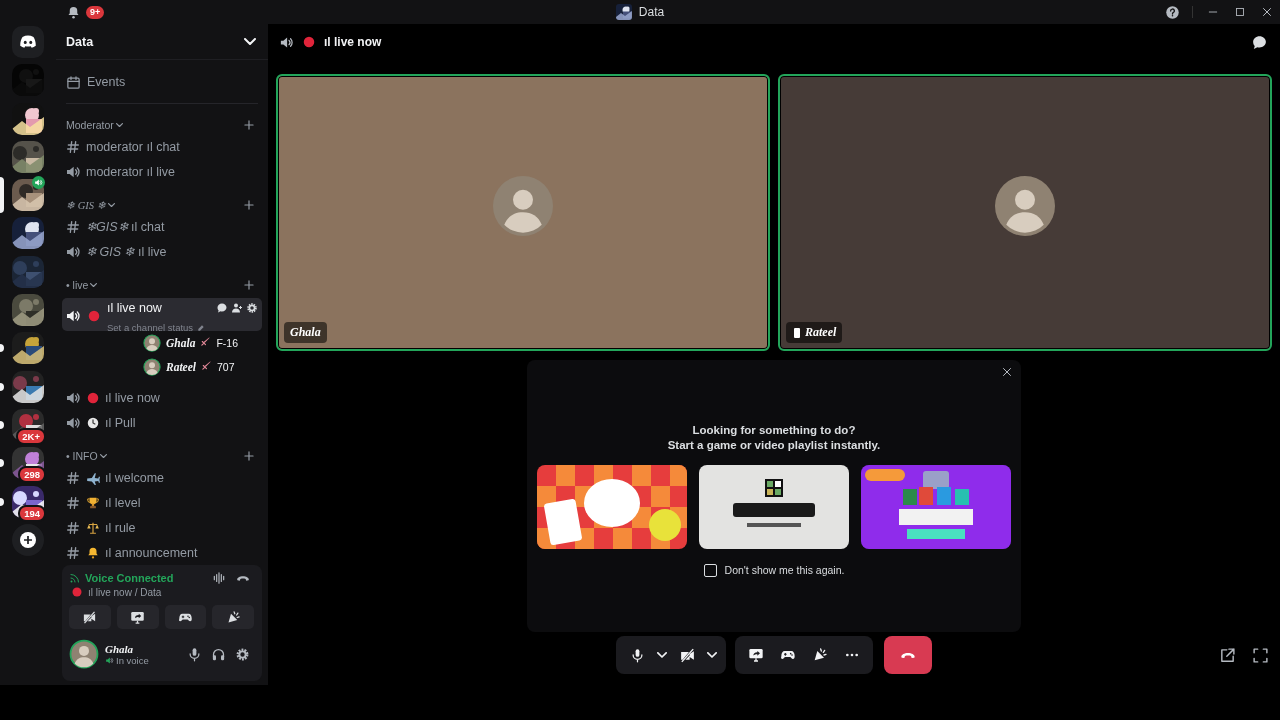 The width and height of the screenshot is (1280, 720). I want to click on category-toggle: Moderator, so click(94, 125).